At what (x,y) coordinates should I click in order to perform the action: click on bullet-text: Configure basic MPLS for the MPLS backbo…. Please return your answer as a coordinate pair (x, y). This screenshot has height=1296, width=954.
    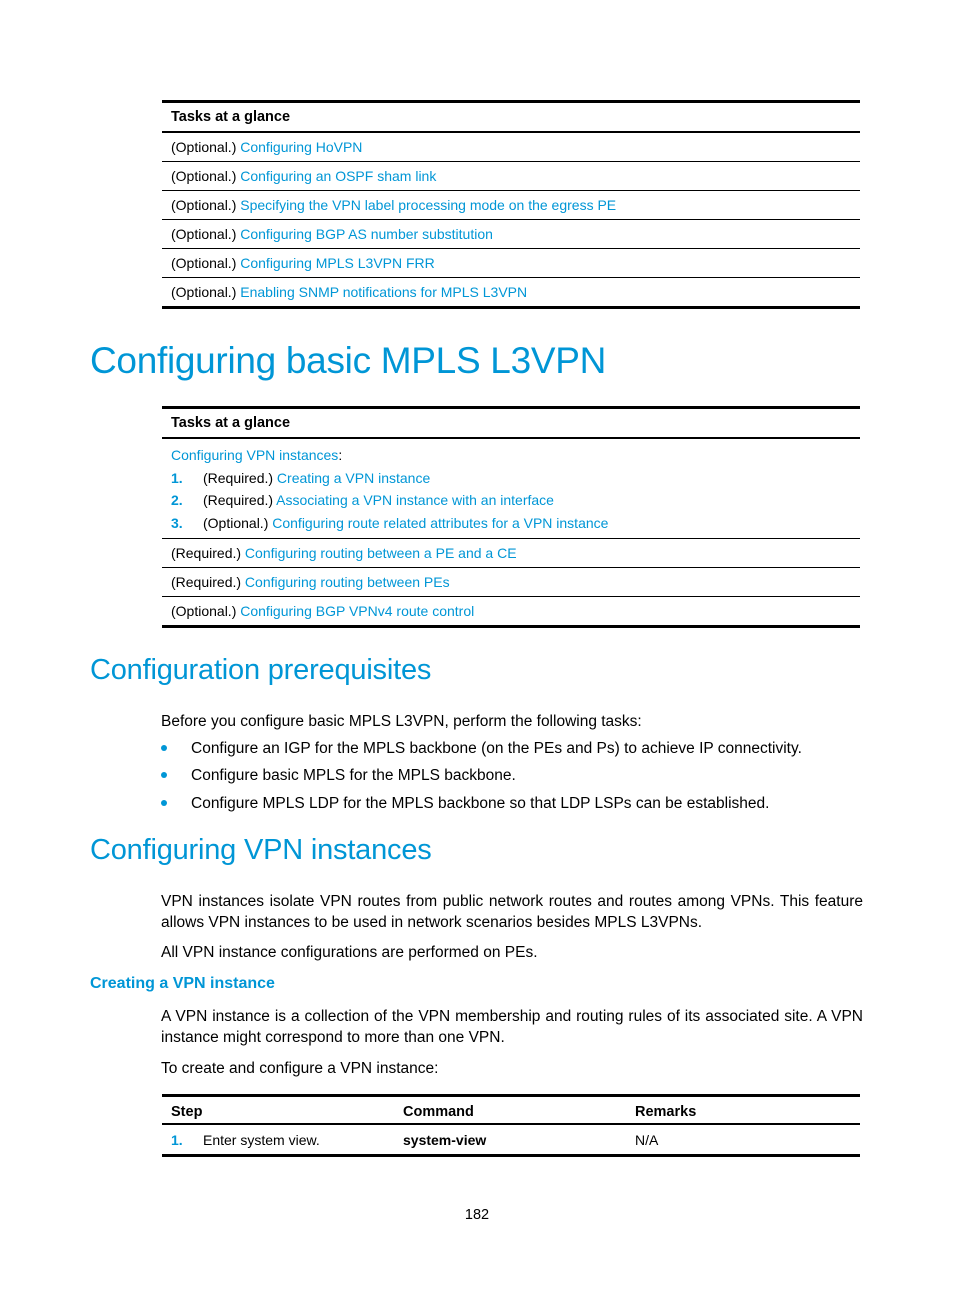
    Looking at the image, I should click on (353, 775).